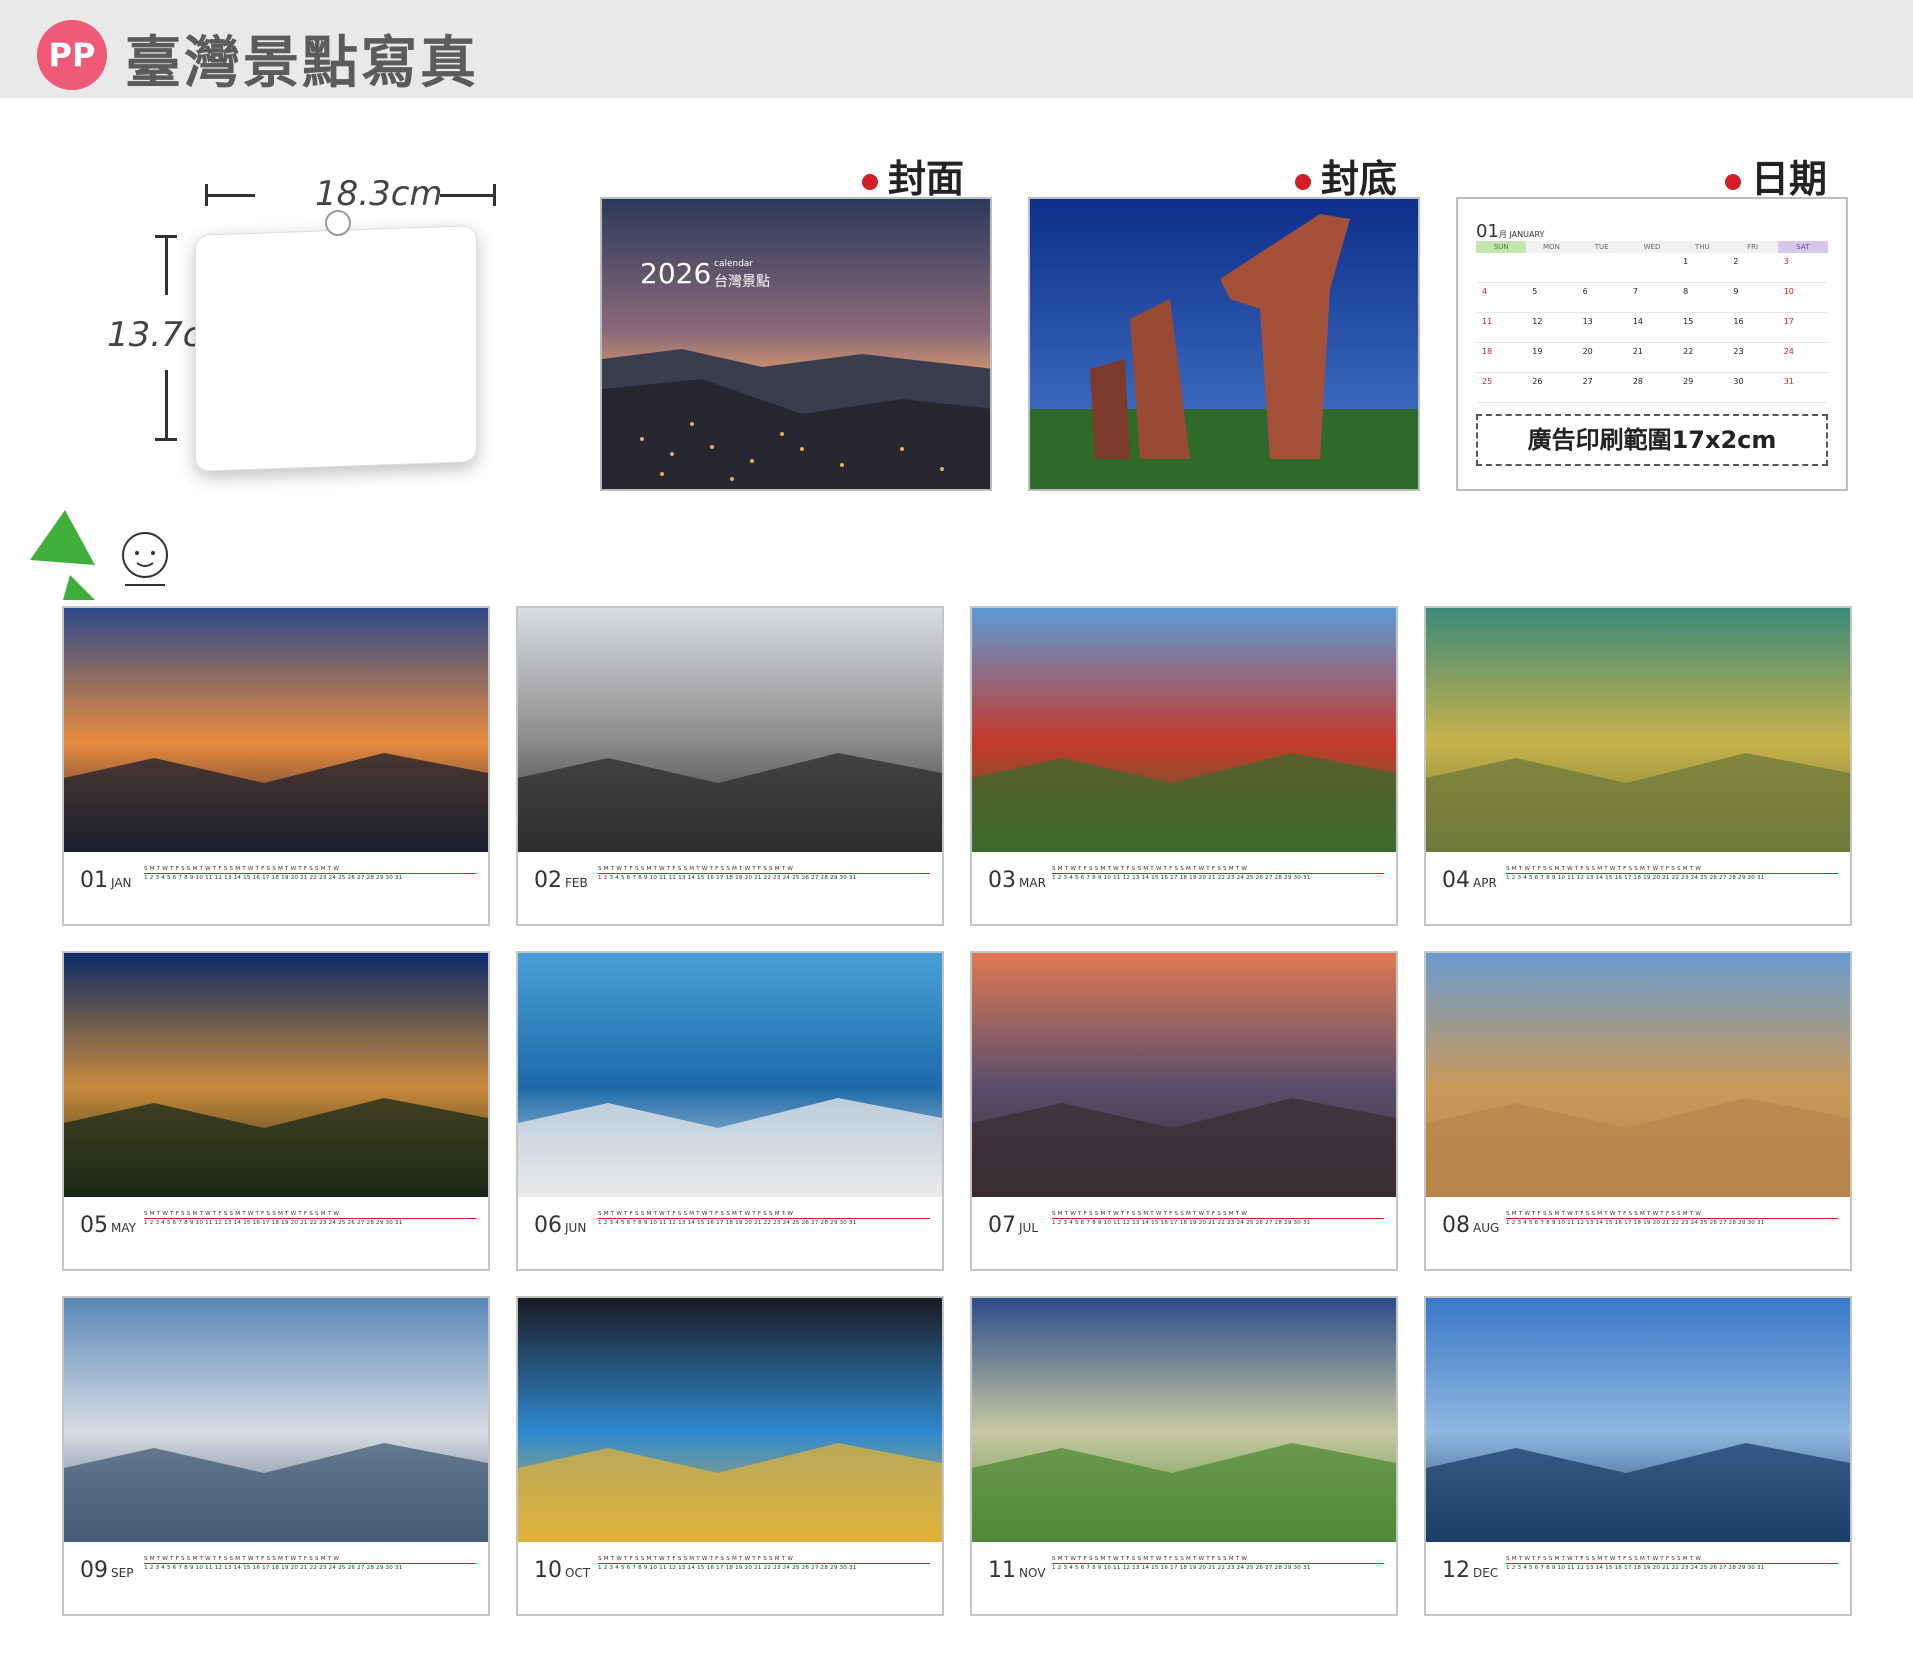 This screenshot has height=1667, width=1913. What do you see at coordinates (1652, 328) in the screenshot?
I see `date-row: 11 12 13 14 15 16 17` at bounding box center [1652, 328].